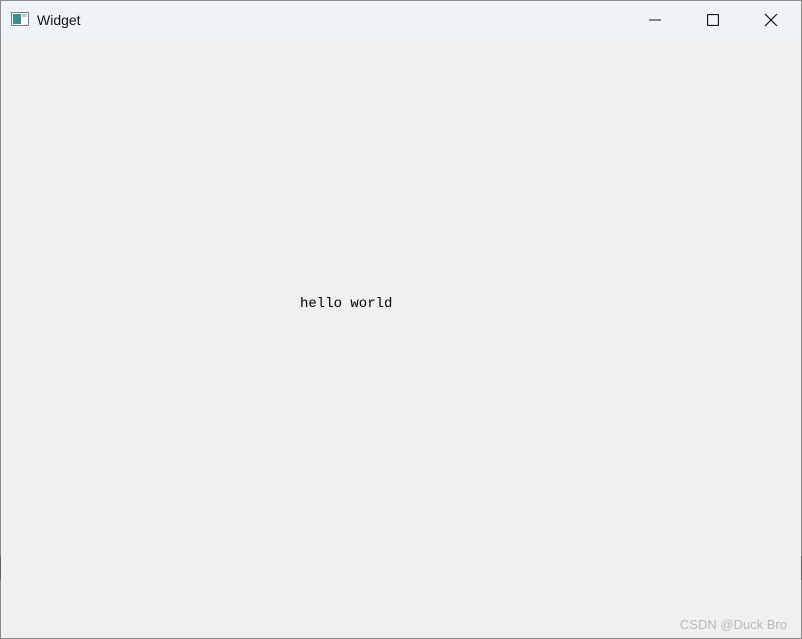 The image size is (802, 639). I want to click on left-edge-marker, so click(0, 568).